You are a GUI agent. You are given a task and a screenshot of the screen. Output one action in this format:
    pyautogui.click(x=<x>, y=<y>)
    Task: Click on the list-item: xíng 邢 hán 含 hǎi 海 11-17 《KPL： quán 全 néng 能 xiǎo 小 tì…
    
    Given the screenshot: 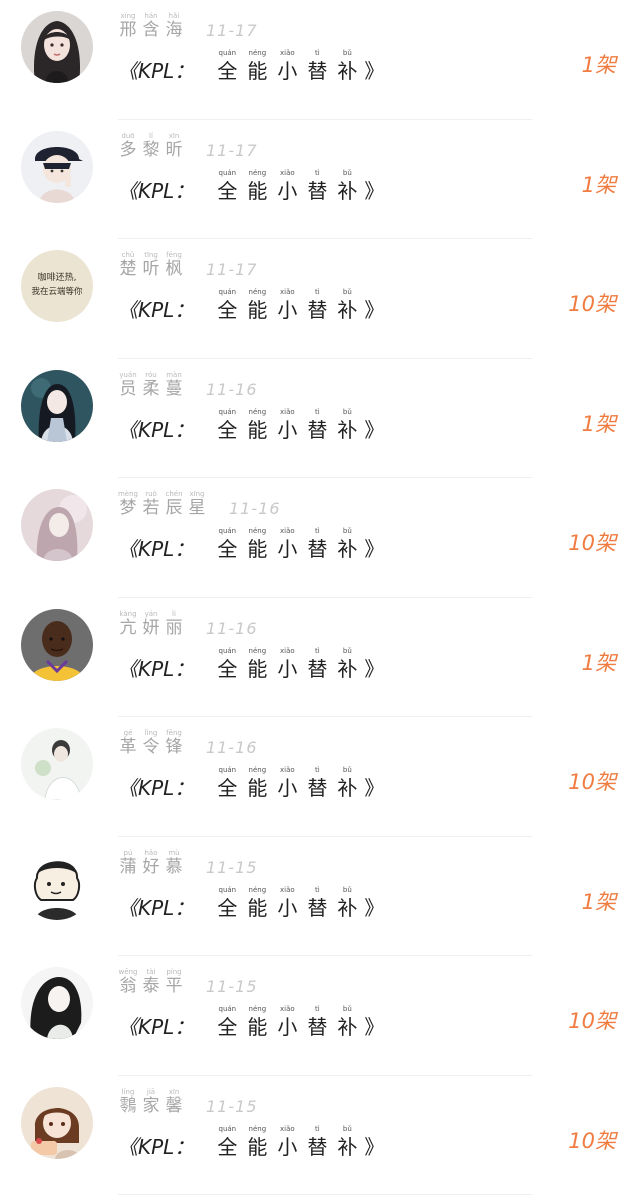 What is the action you would take?
    pyautogui.click(x=320, y=60)
    